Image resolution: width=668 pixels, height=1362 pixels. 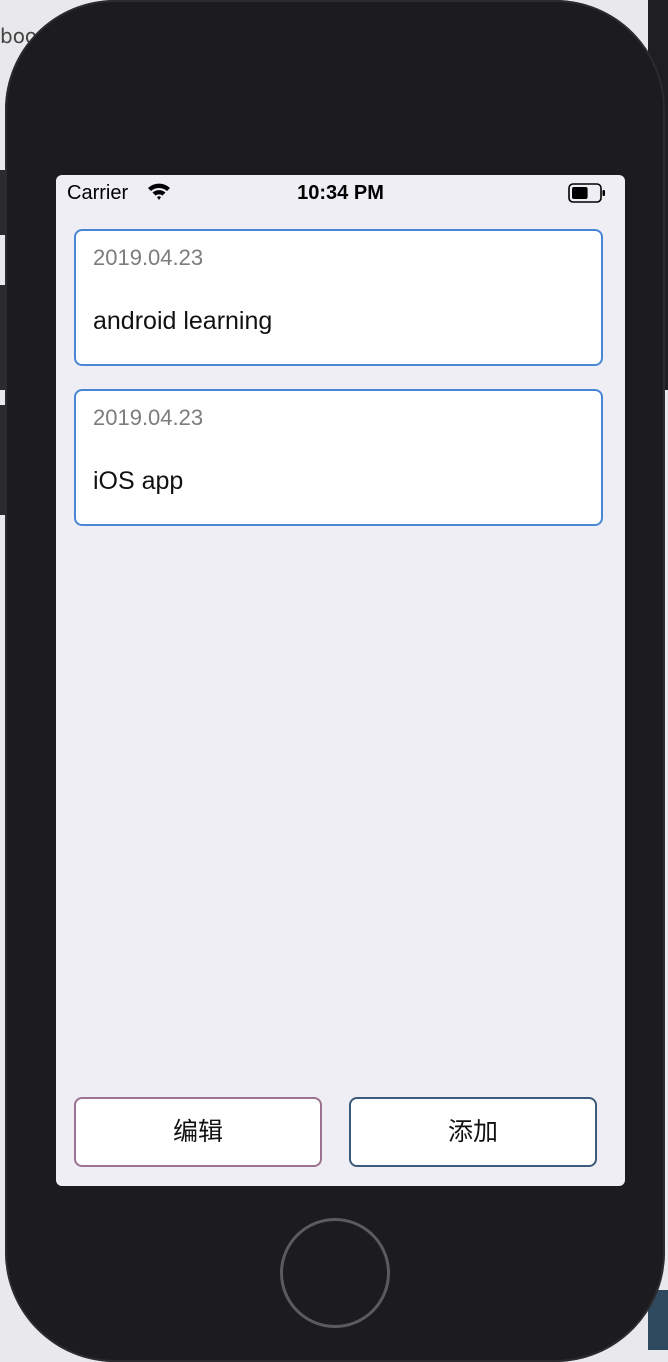 I want to click on status-time: 10:34 PM, so click(x=340, y=193).